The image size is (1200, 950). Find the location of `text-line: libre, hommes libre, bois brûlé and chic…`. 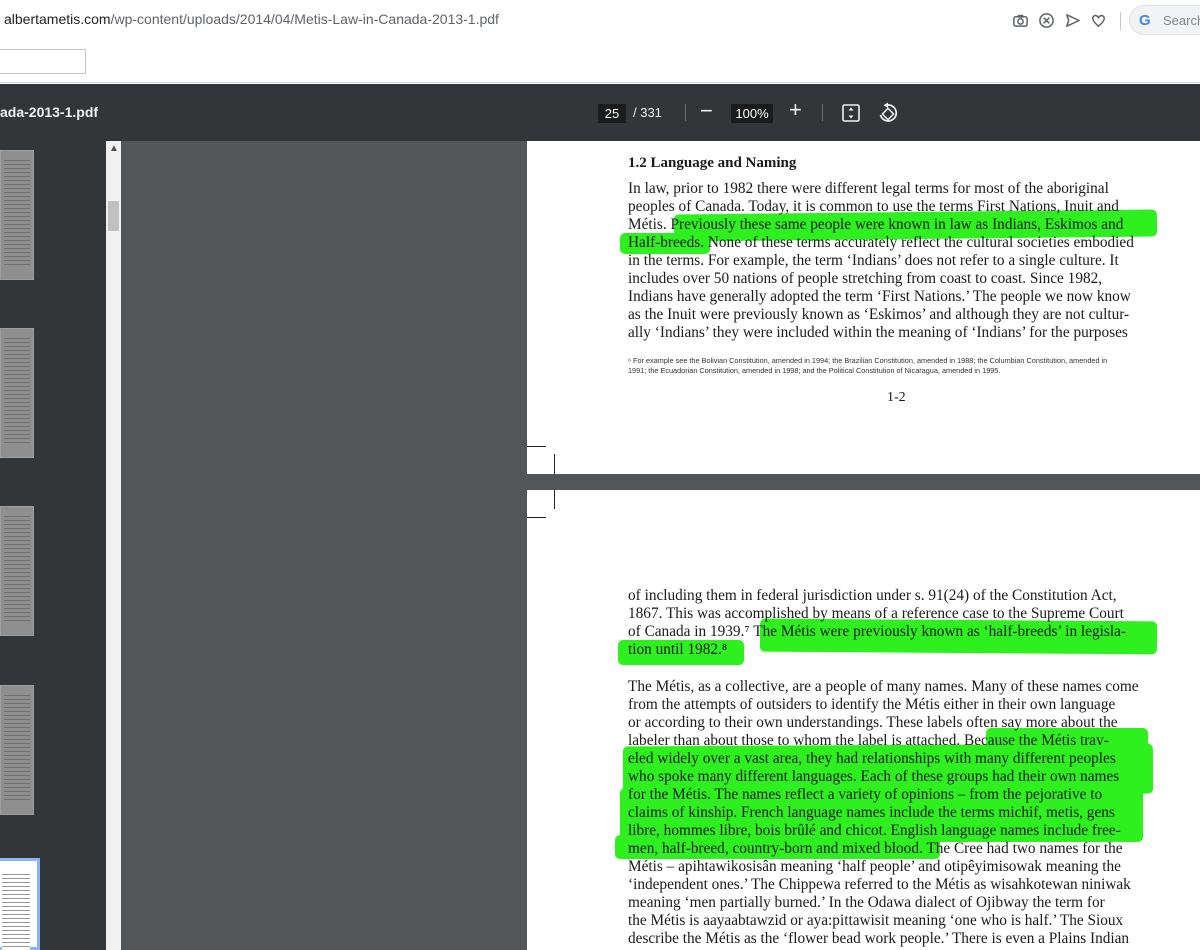

text-line: libre, hommes libre, bois brûlé and chic… is located at coordinates (874, 830).